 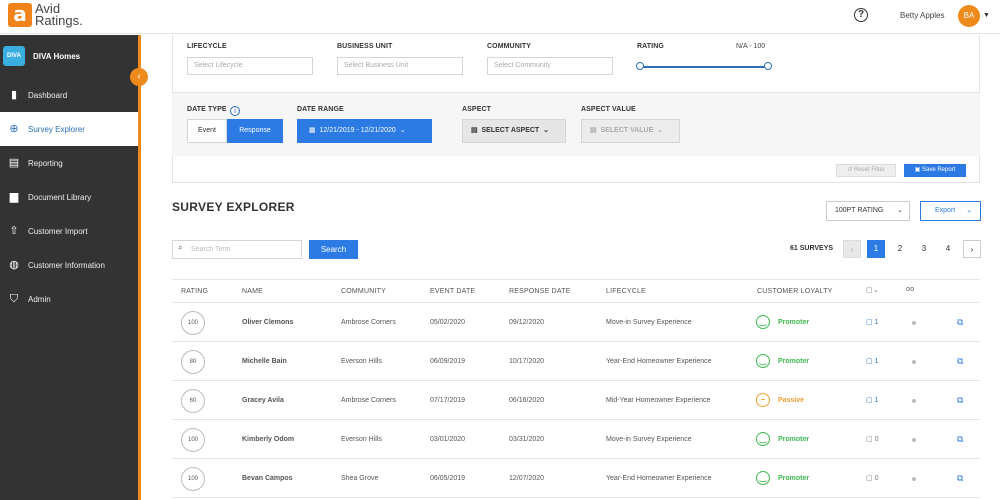 I want to click on rating-slider-min-handle, so click(x=640, y=66).